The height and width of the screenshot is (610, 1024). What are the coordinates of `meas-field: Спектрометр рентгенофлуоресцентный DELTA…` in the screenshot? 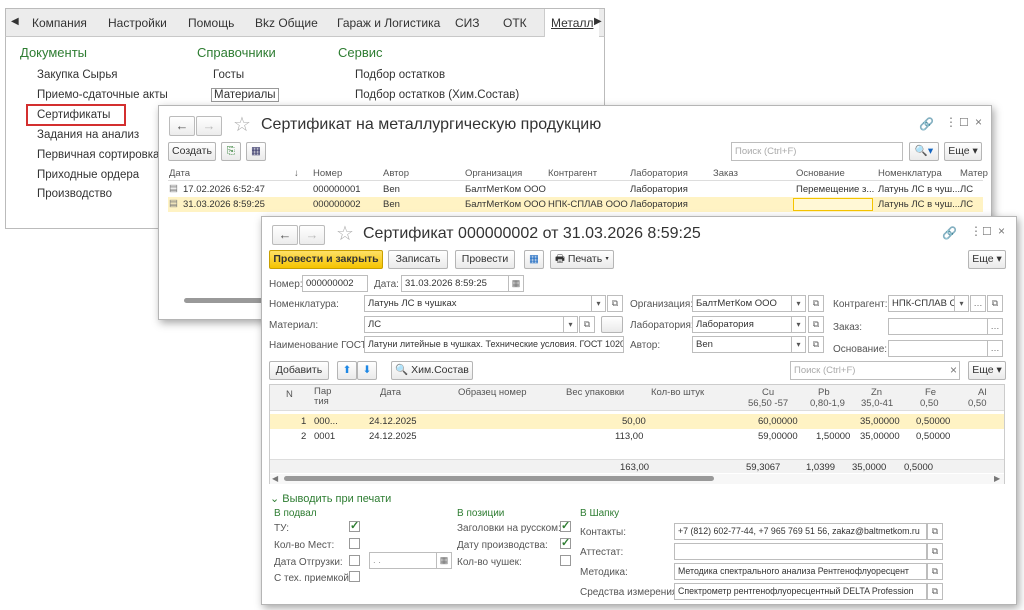 It's located at (800, 591).